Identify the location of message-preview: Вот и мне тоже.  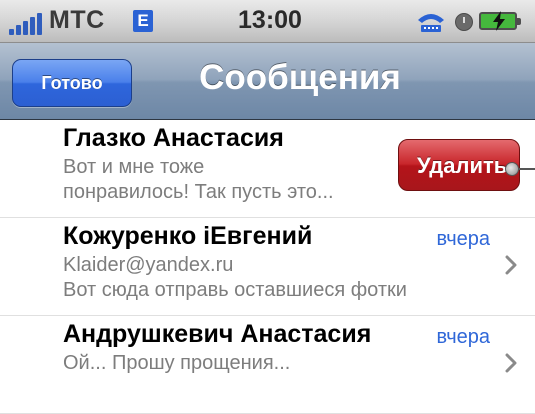
(134, 167).